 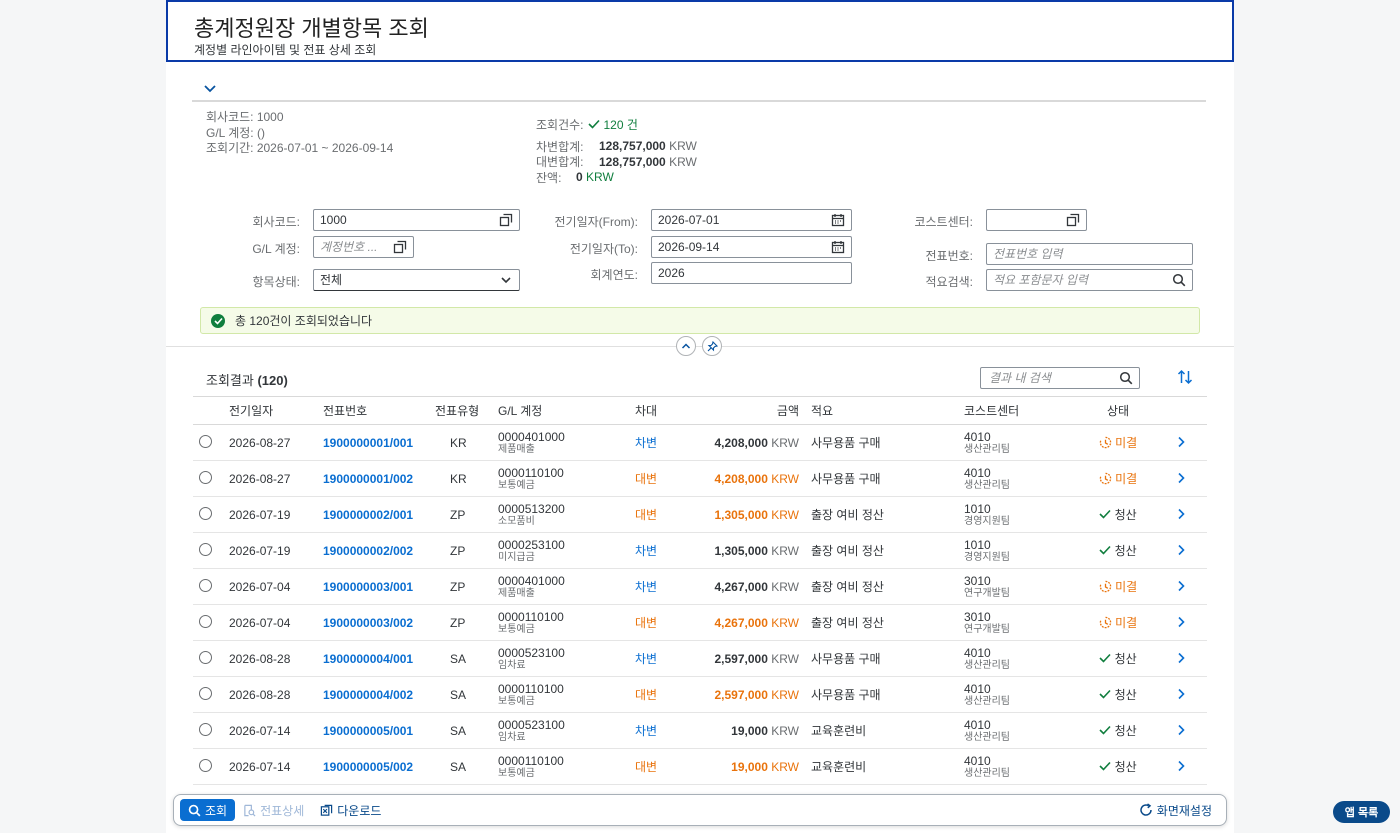 I want to click on column-header: G/L 계정, so click(x=562, y=410).